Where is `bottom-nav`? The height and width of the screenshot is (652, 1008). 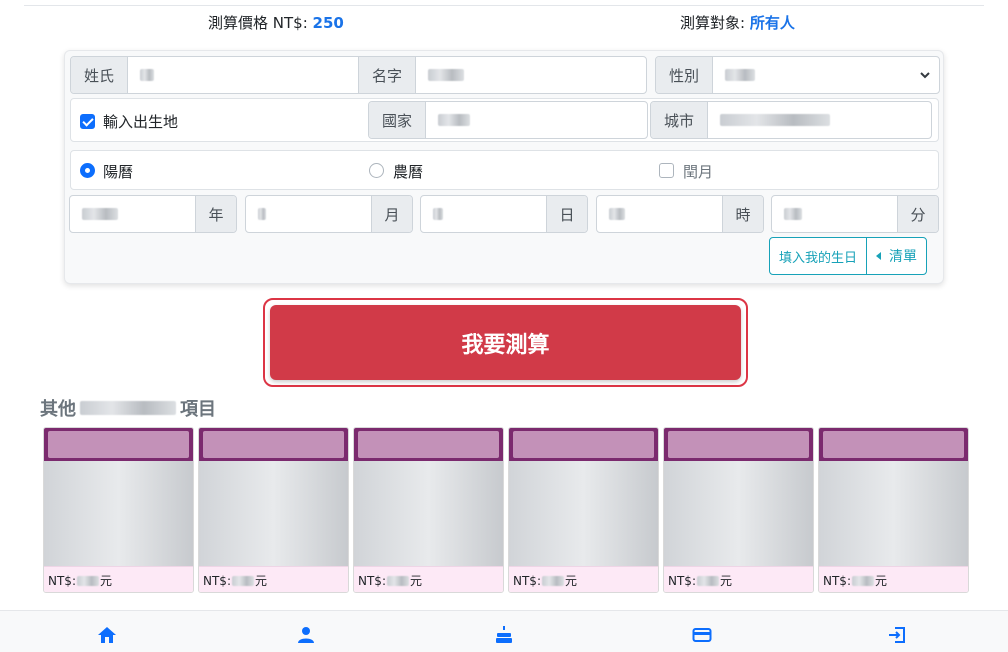 bottom-nav is located at coordinates (504, 631).